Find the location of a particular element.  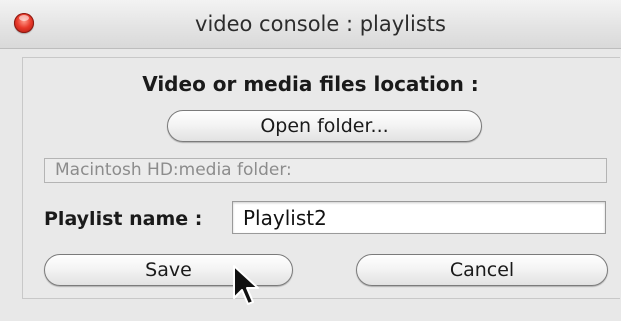

cancel-button: Cancel is located at coordinates (482, 270).